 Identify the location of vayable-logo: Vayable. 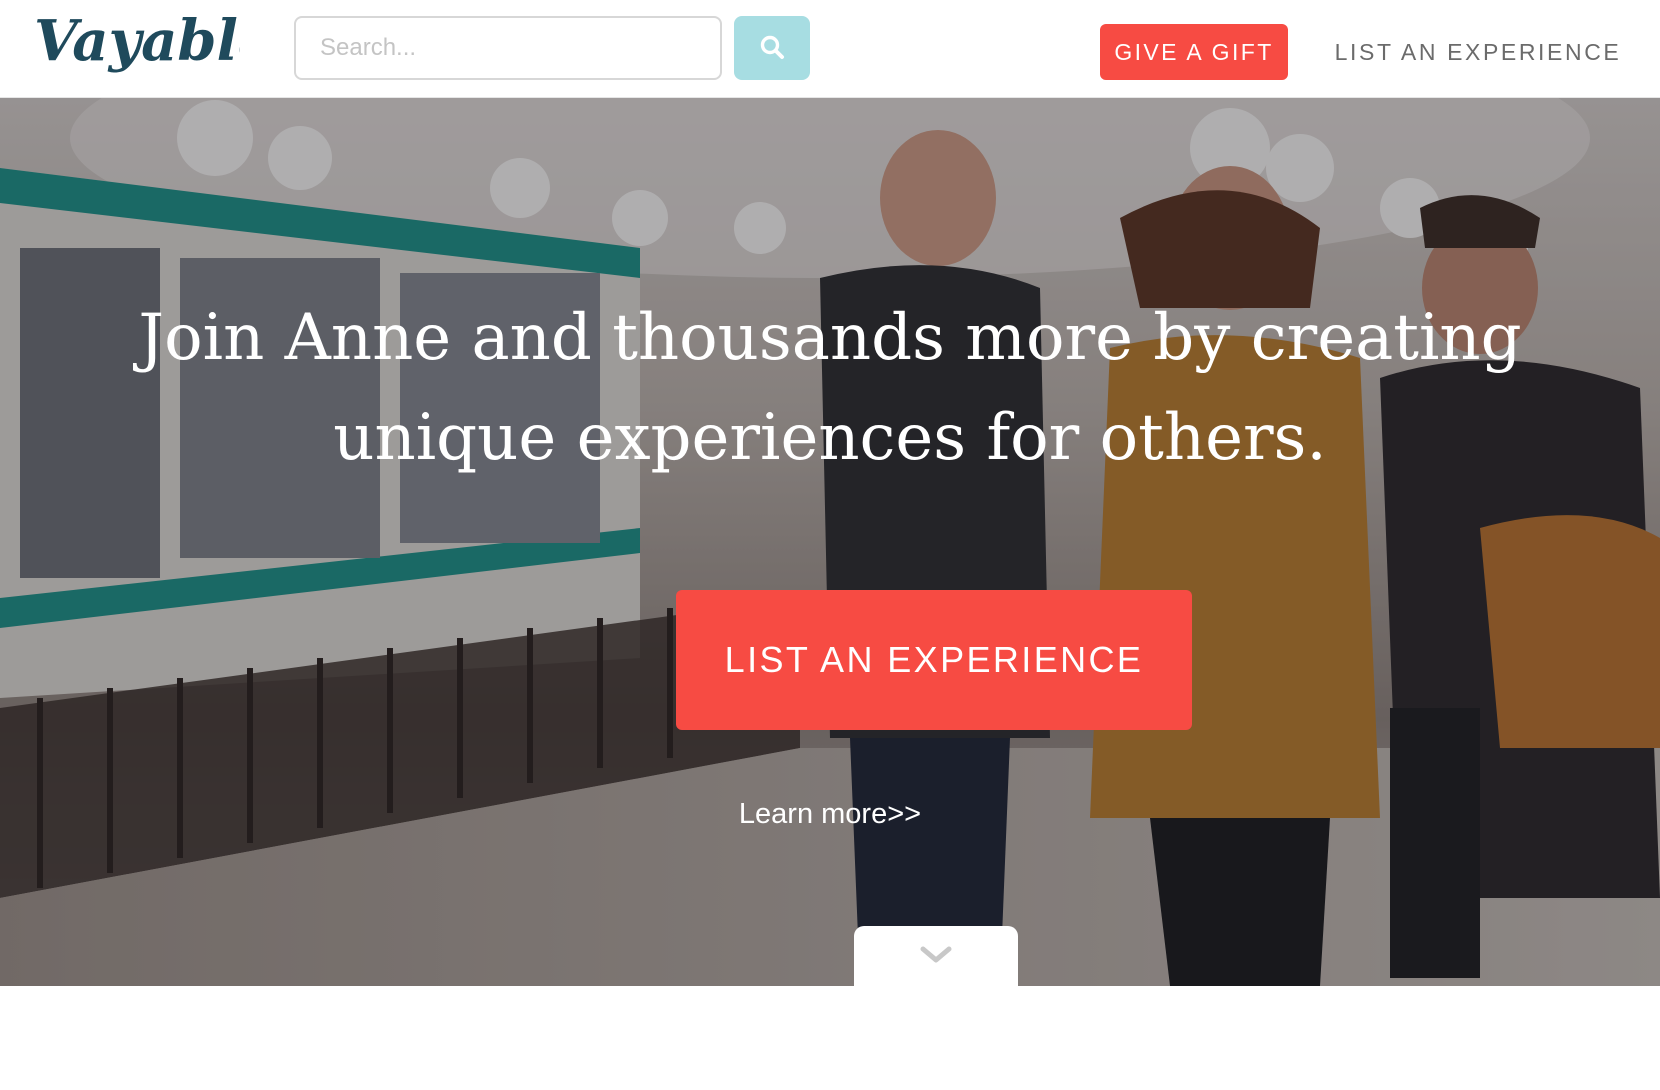
(135, 45).